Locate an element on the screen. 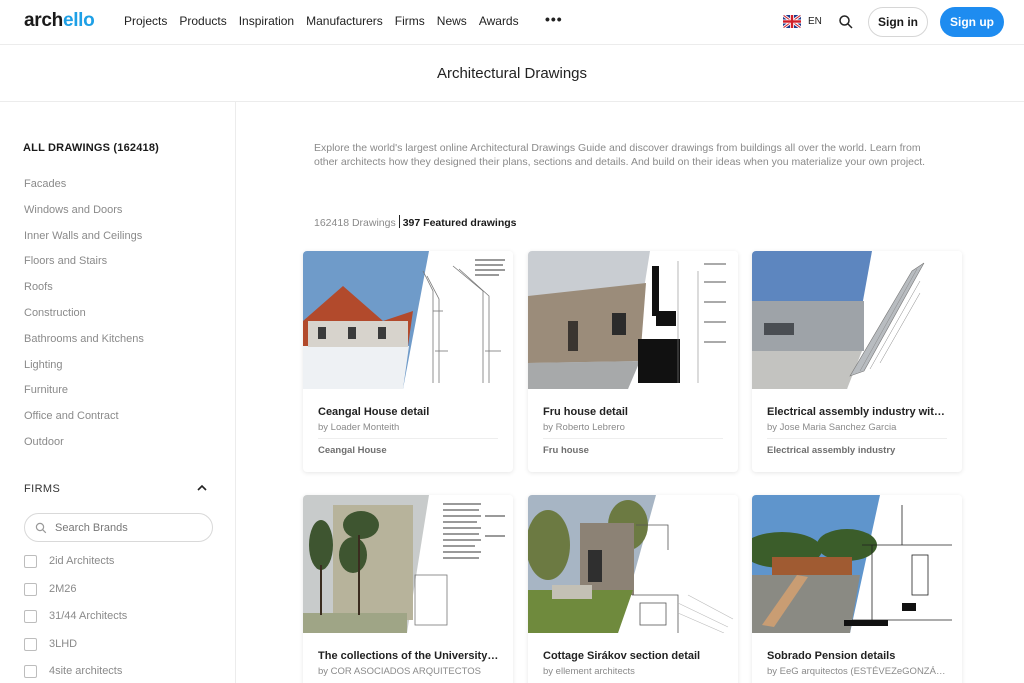 The height and width of the screenshot is (683, 1024). card-author: by ellement architects is located at coordinates (634, 671).